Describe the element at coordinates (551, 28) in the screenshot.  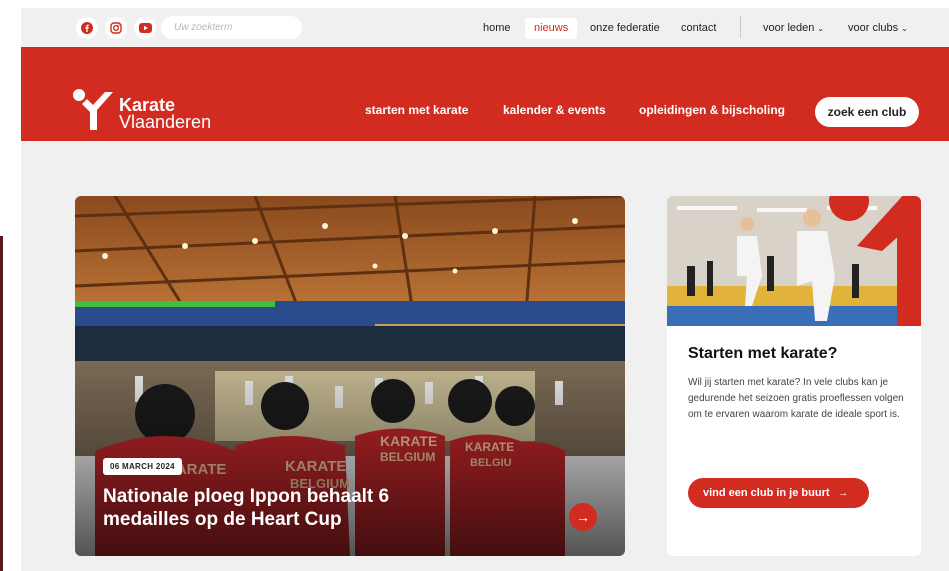
I see `topnav-nieuws: nieuws` at that location.